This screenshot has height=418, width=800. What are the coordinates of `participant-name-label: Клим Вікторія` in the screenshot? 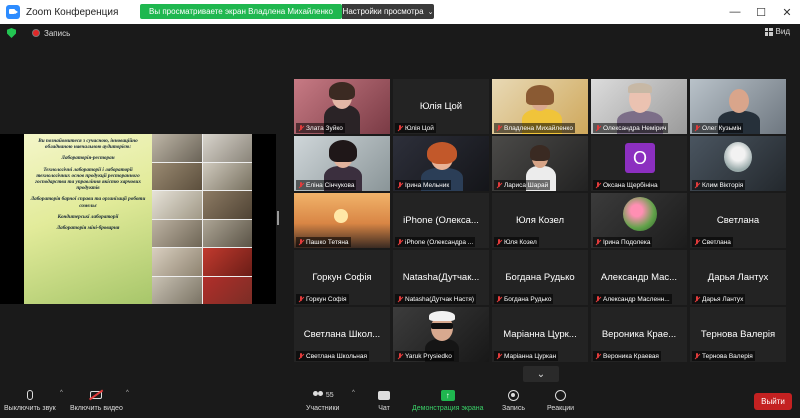 It's located at (719, 185).